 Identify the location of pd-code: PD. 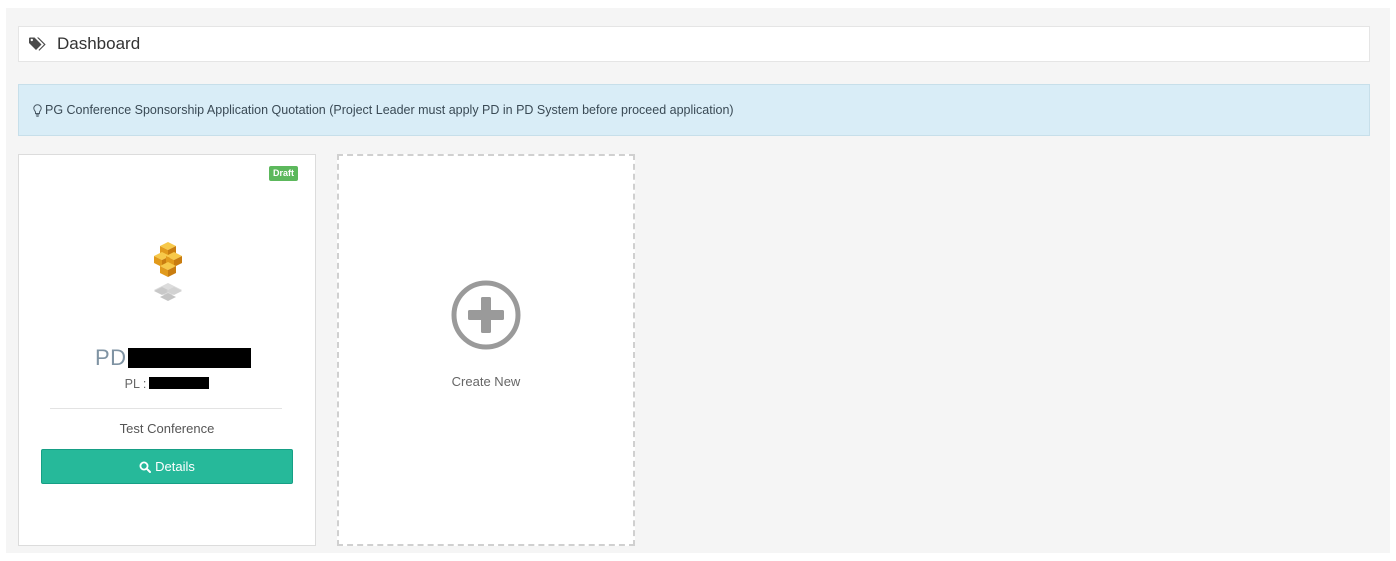
(173, 358).